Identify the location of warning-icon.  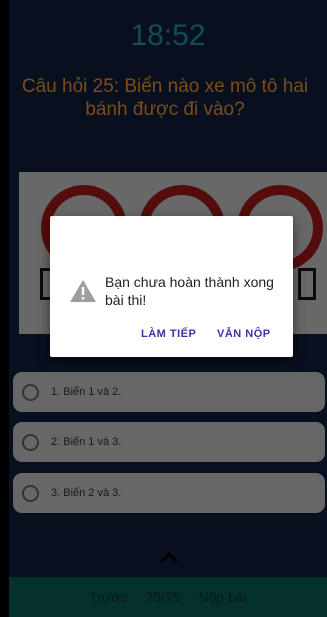
(83, 291).